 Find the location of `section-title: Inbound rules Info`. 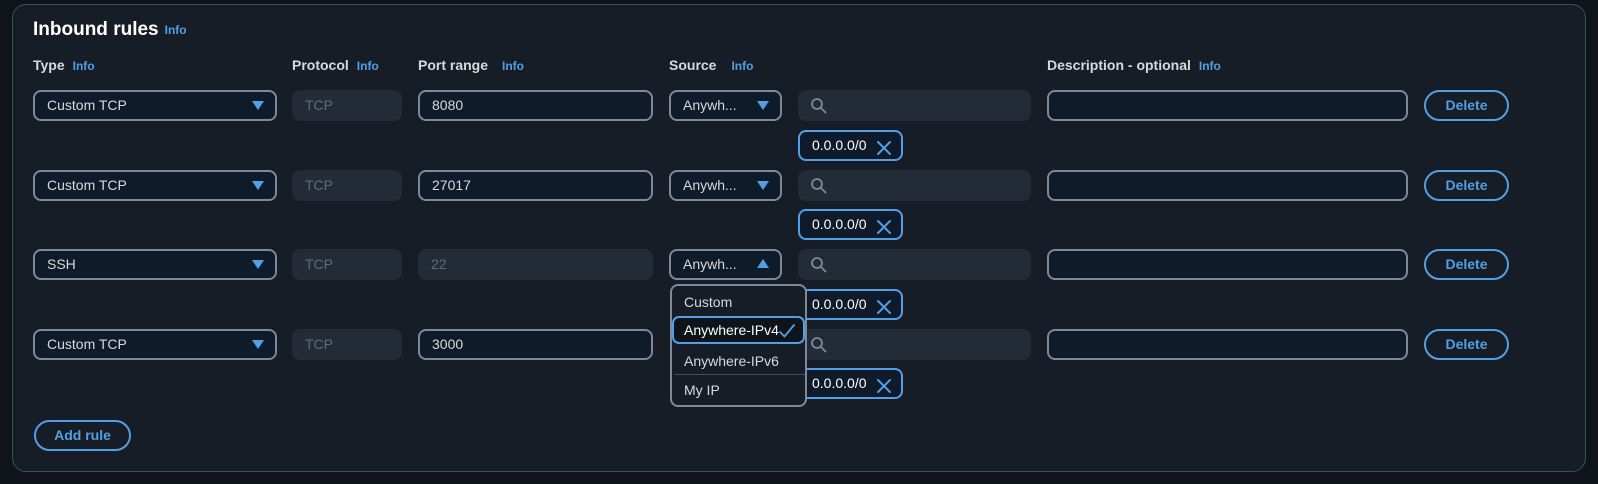

section-title: Inbound rules Info is located at coordinates (110, 30).